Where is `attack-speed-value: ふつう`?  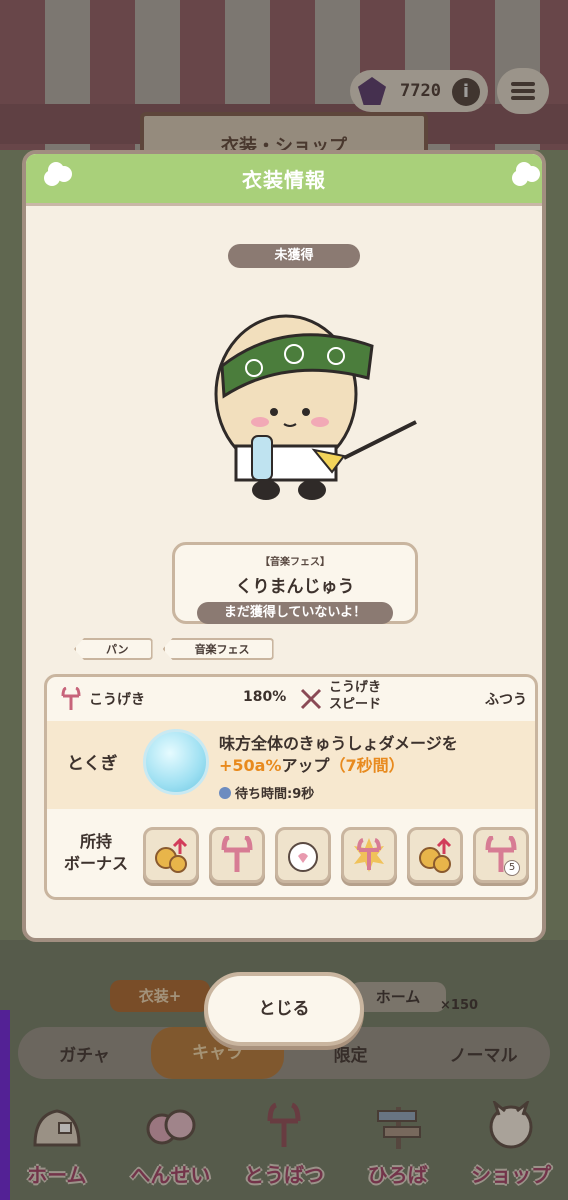 attack-speed-value: ふつう is located at coordinates (506, 700).